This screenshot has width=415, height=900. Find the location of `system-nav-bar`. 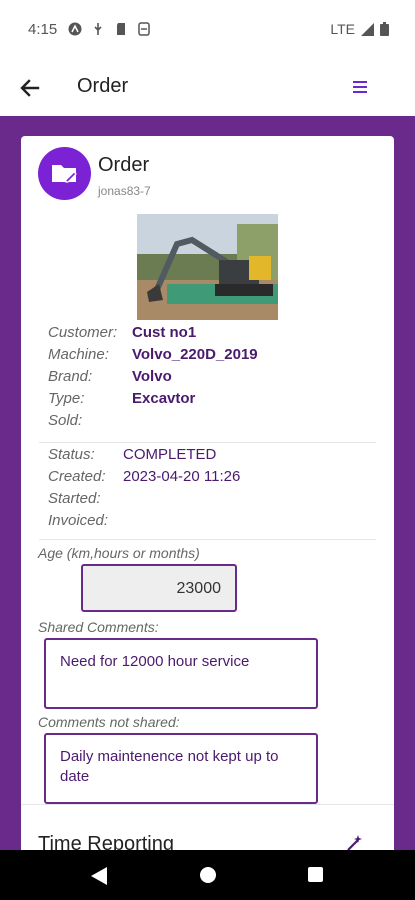

system-nav-bar is located at coordinates (207, 875).